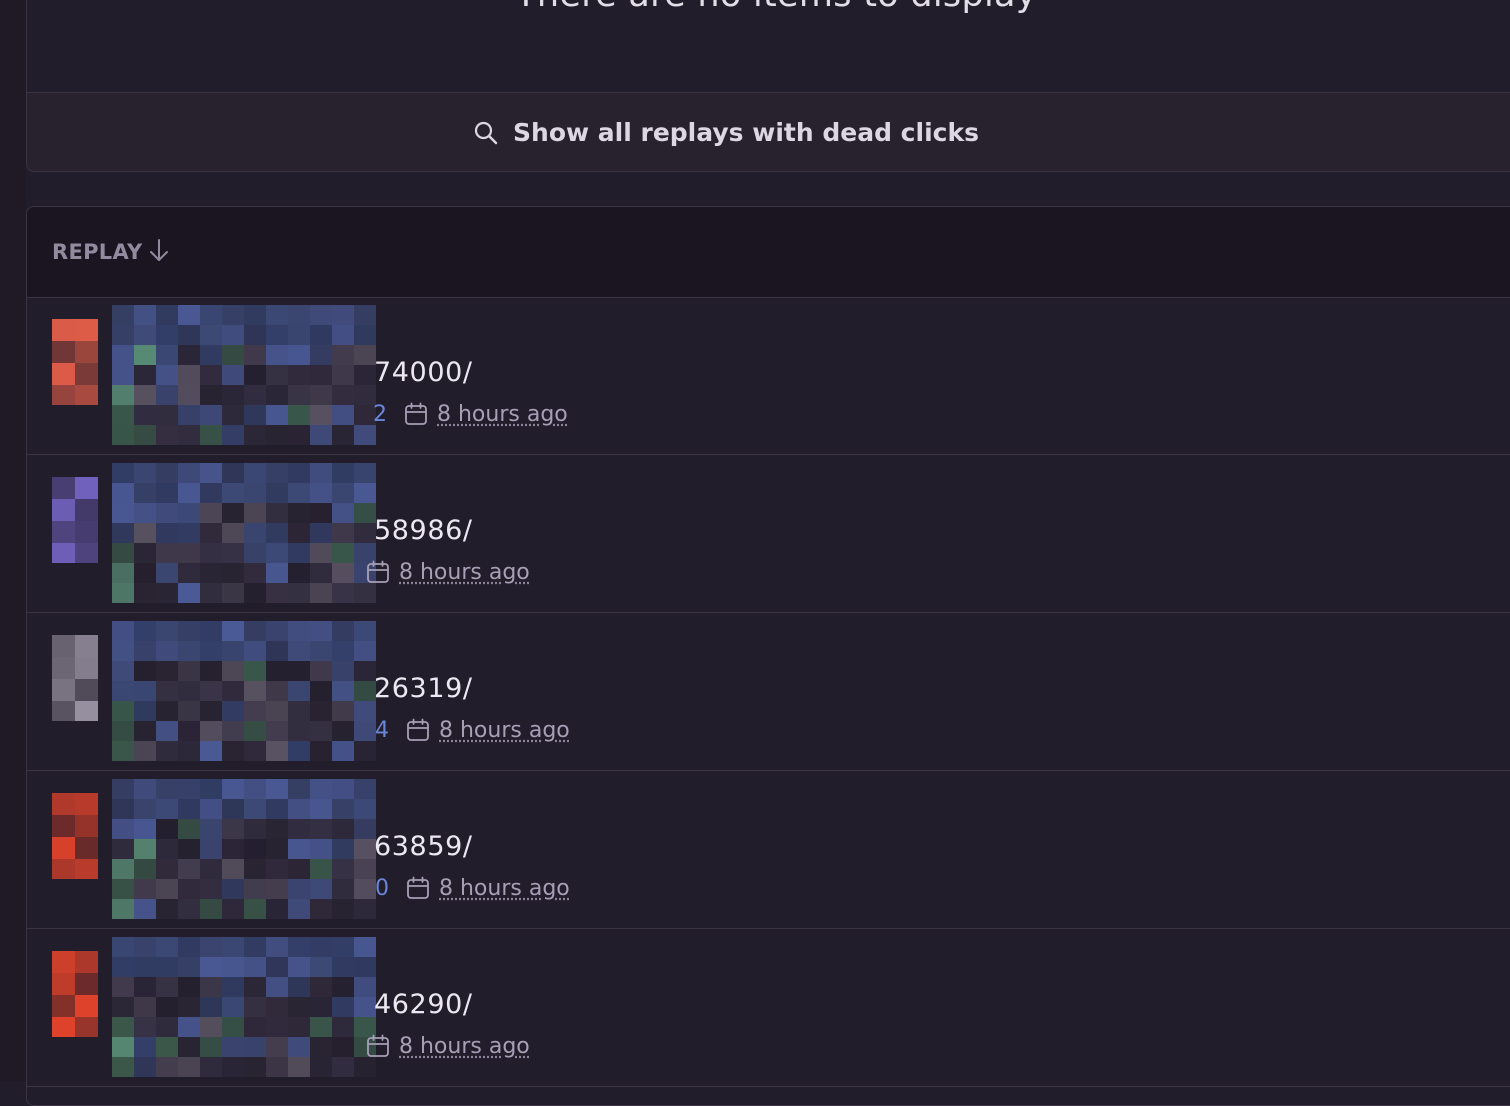 The width and height of the screenshot is (1510, 1106). I want to click on replay-meta: 2 8 hours ago, so click(470, 414).